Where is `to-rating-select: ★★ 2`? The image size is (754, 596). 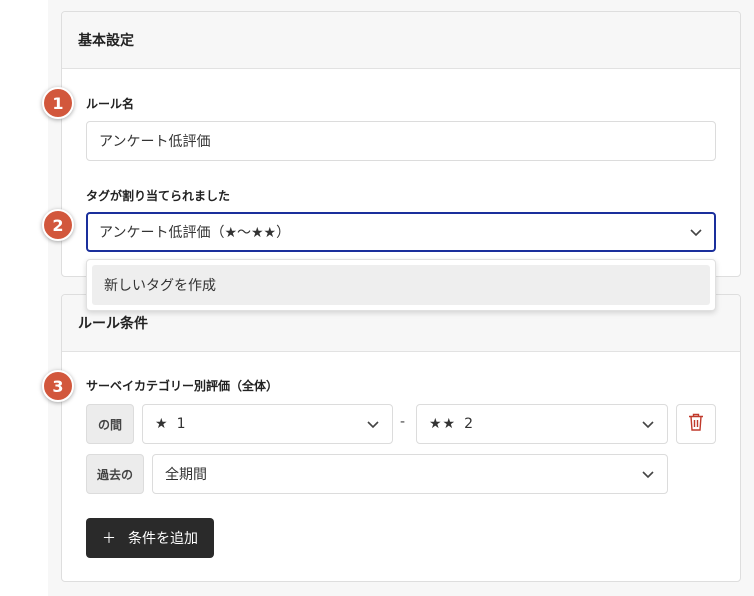 to-rating-select: ★★ 2 is located at coordinates (542, 424).